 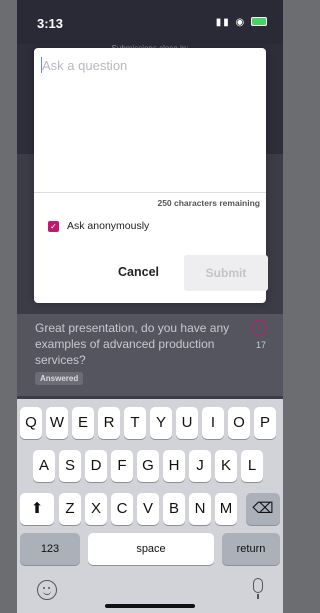 I want to click on keyboard-row-2: A S D F G H J K L, so click(x=150, y=466).